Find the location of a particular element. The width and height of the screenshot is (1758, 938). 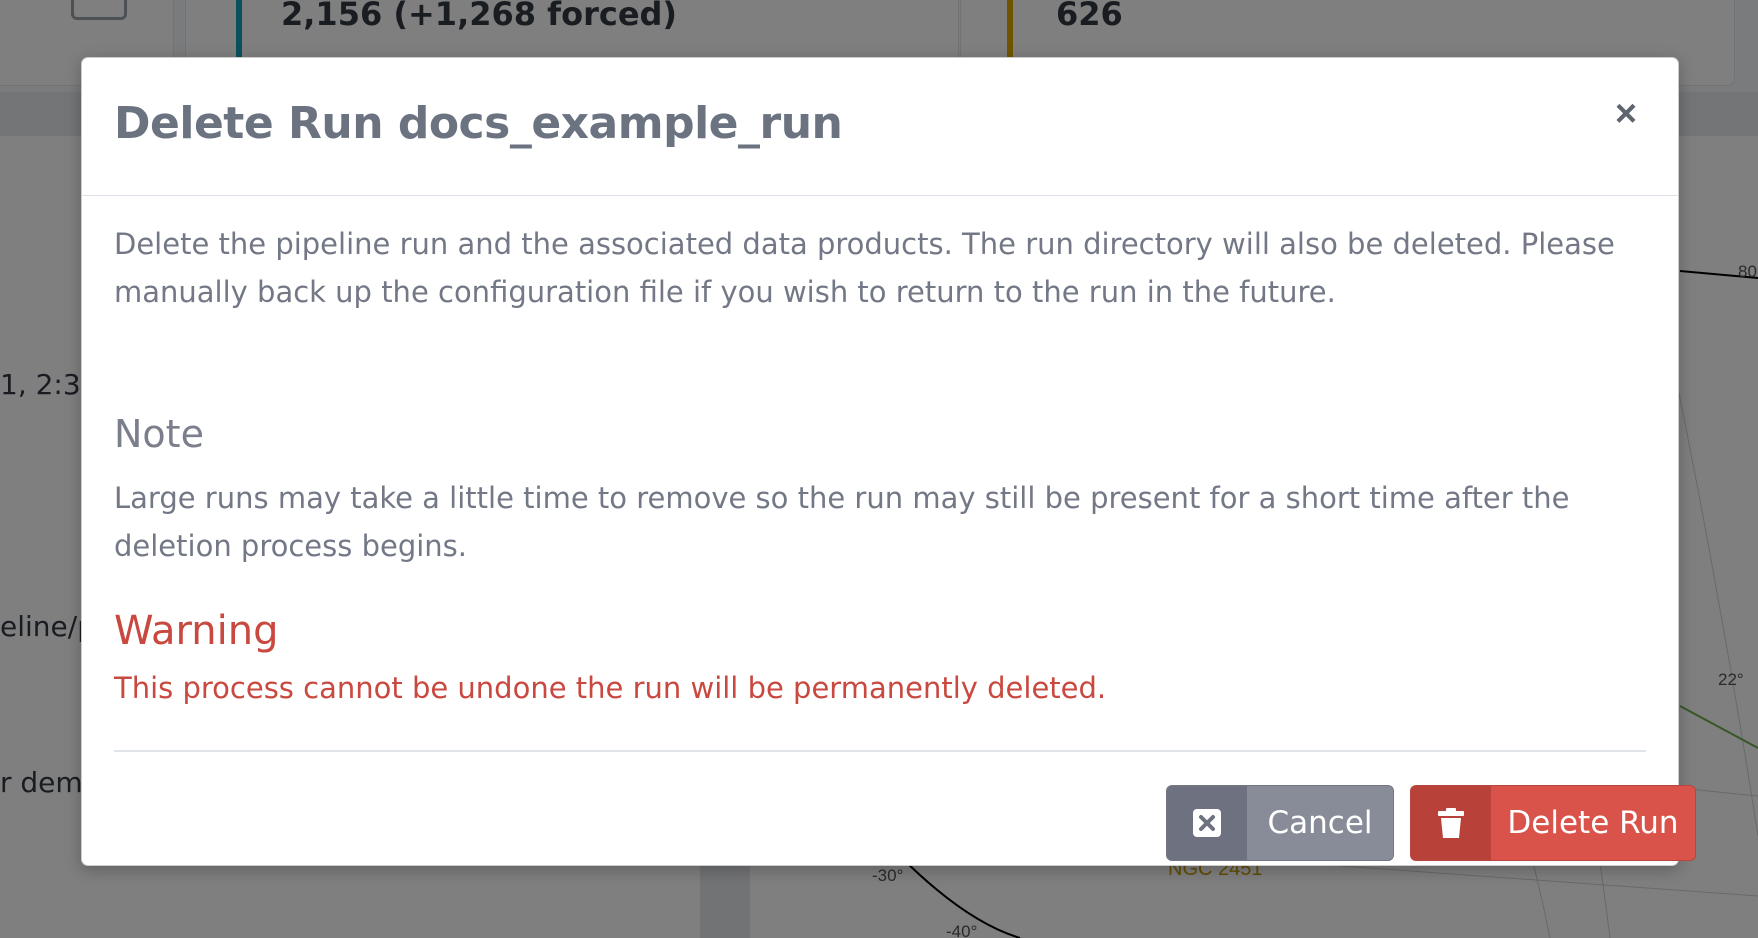

delete-run-label: Delete Run is located at coordinates (1593, 823).